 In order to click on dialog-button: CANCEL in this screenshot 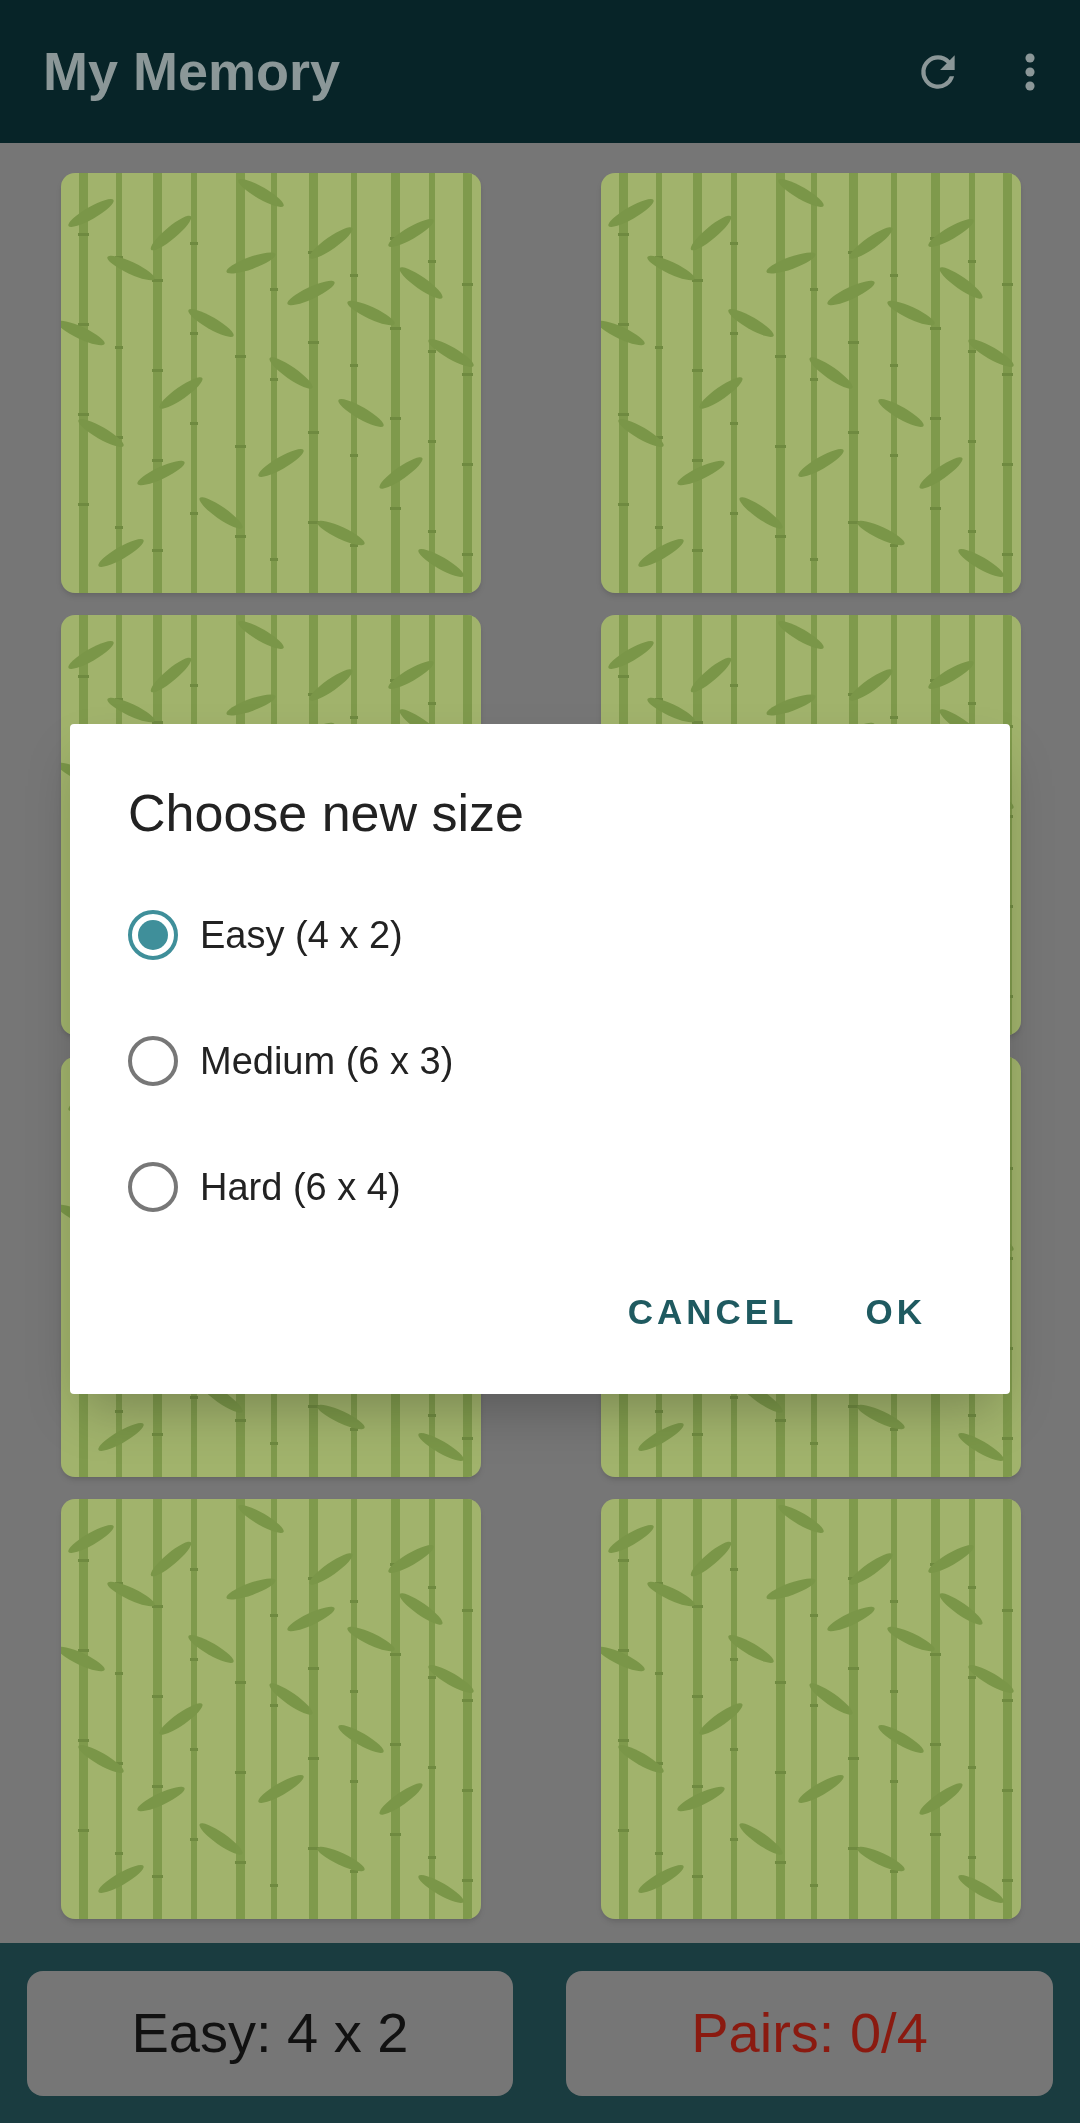, I will do `click(712, 1312)`.